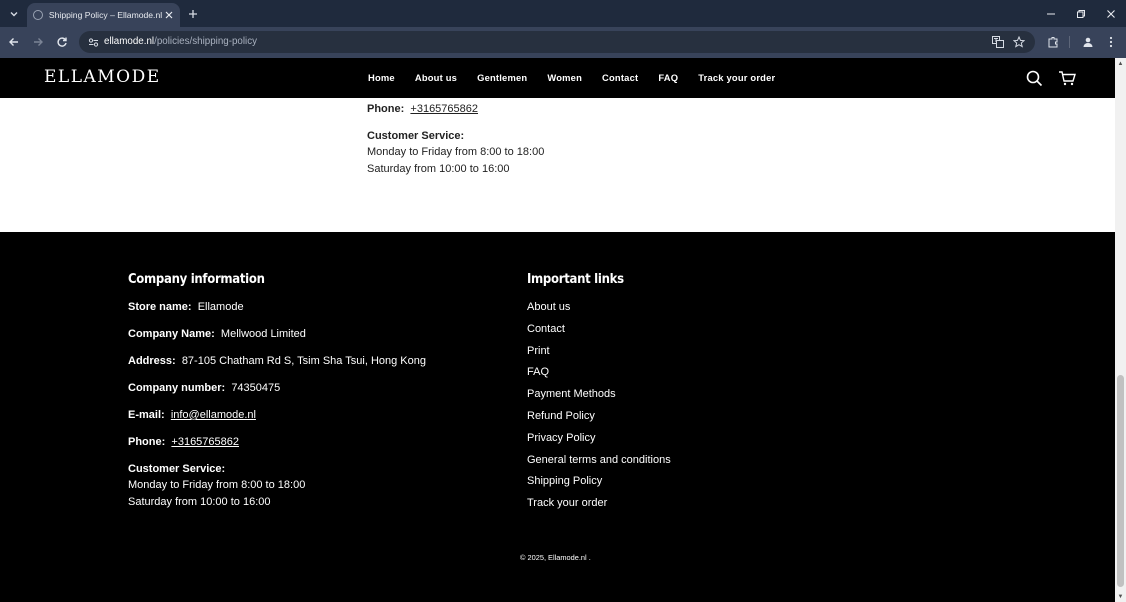 The image size is (1126, 602). Describe the element at coordinates (381, 77) in the screenshot. I see `nav-home: Home` at that location.